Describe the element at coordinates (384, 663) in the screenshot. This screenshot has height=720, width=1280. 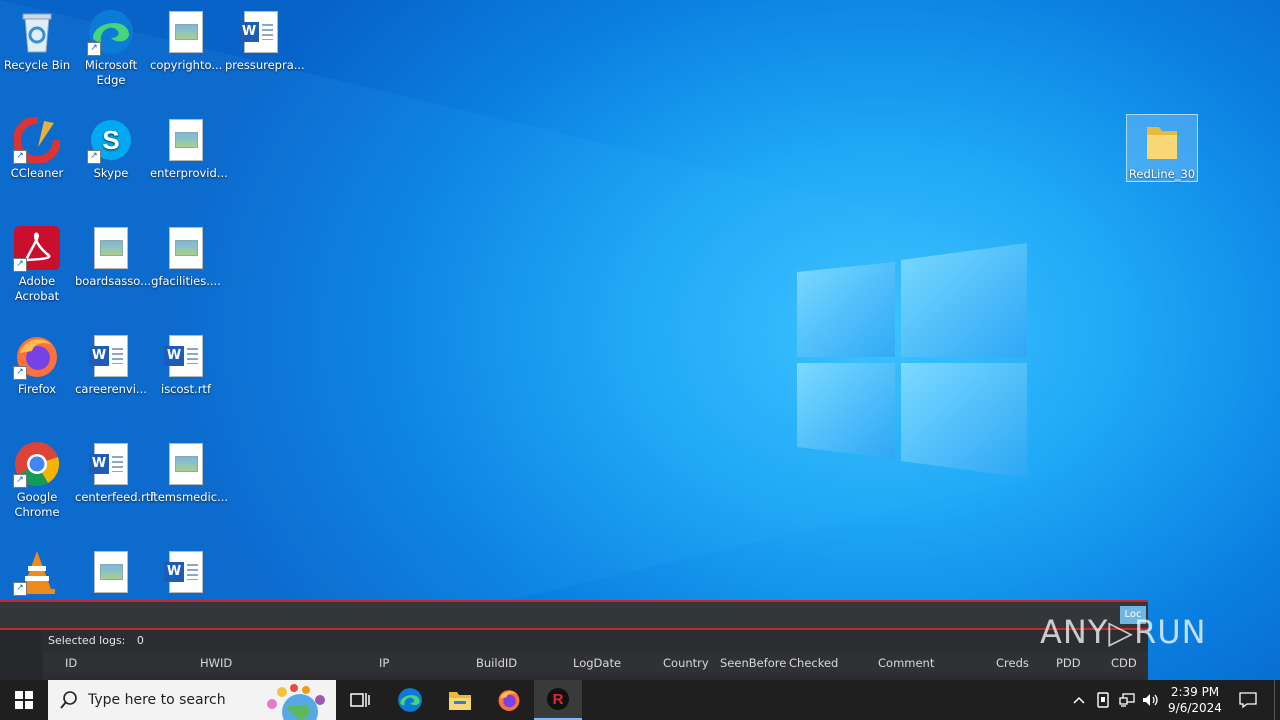
I see `column-header-ip: IP` at that location.